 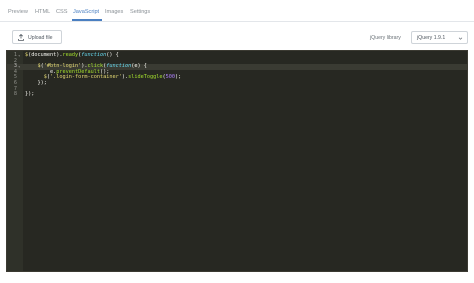 I want to click on line-number: 8, so click(x=15, y=94).